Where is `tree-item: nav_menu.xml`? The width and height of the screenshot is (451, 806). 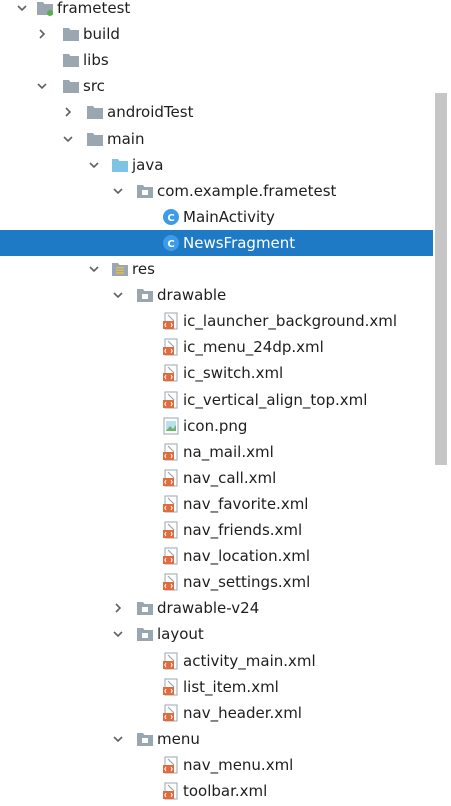
tree-item: nav_menu.xml is located at coordinates (216, 765).